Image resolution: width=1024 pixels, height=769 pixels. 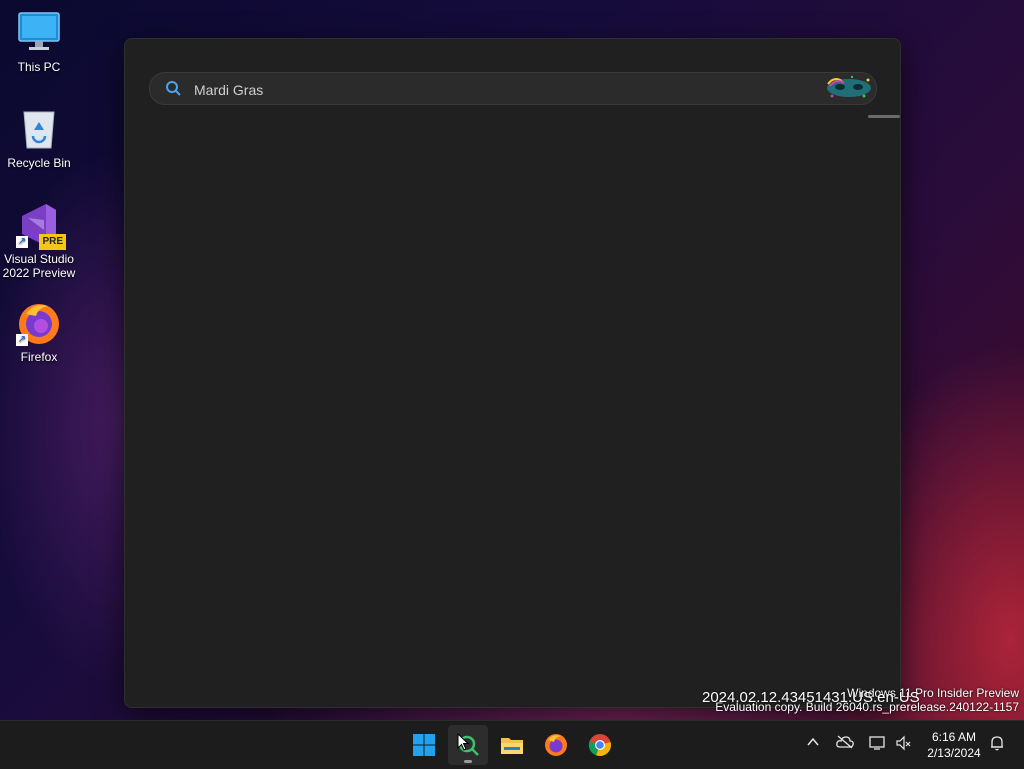 I want to click on desktop-icon-label: Firefox, so click(x=39, y=357).